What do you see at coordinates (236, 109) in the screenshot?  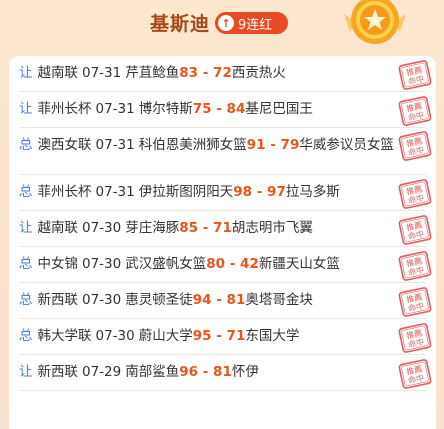 I see `pick-away-score: 84` at bounding box center [236, 109].